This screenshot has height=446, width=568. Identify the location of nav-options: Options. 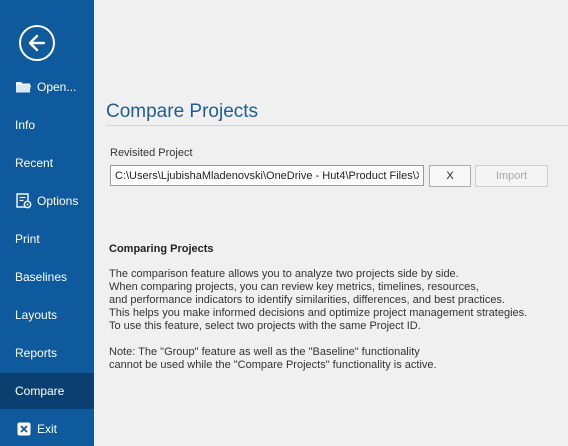
(47, 201).